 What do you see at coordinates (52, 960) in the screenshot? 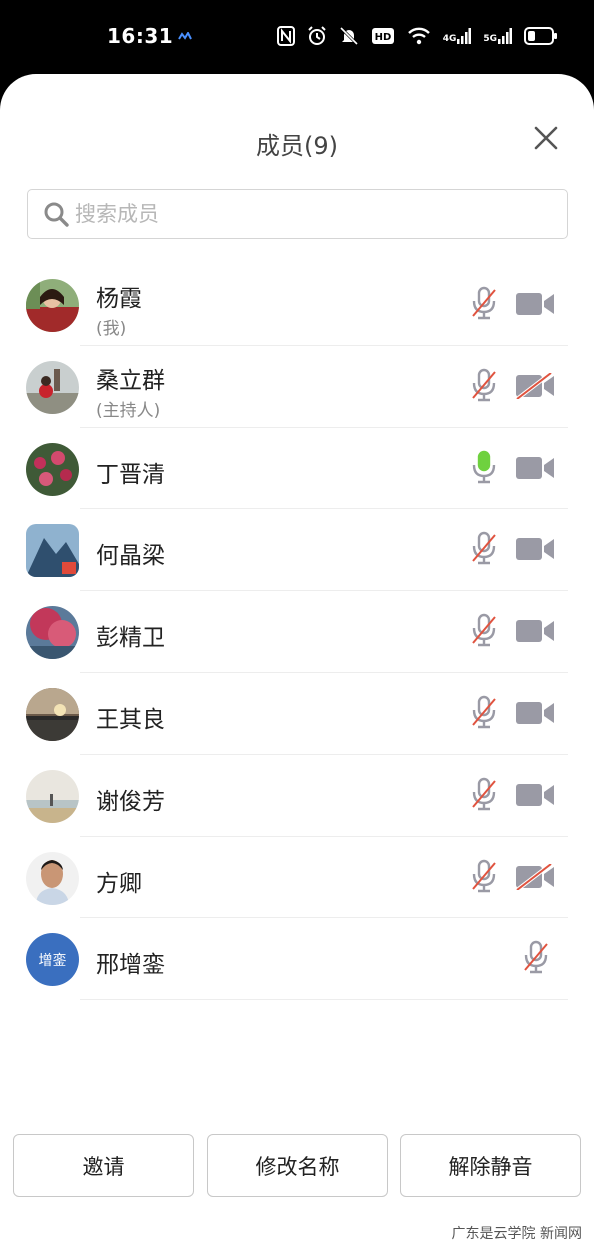
I see `avatar: 增銮` at bounding box center [52, 960].